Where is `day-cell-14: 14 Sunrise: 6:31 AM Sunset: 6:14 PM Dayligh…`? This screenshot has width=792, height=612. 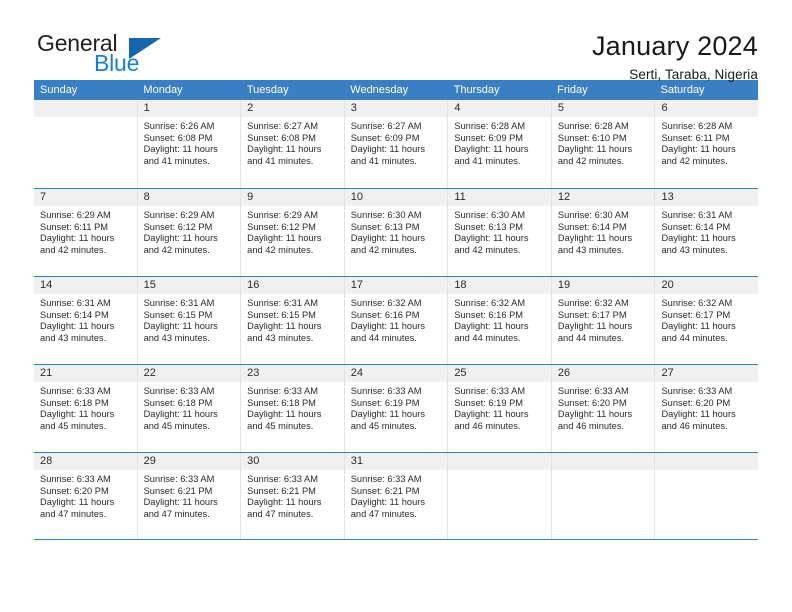
day-cell-14: 14 Sunrise: 6:31 AM Sunset: 6:14 PM Dayligh… is located at coordinates (86, 320).